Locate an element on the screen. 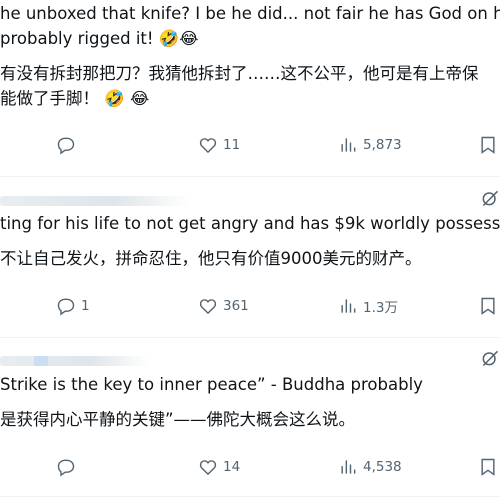 The height and width of the screenshot is (500, 500). views-count: 4,538 is located at coordinates (382, 467).